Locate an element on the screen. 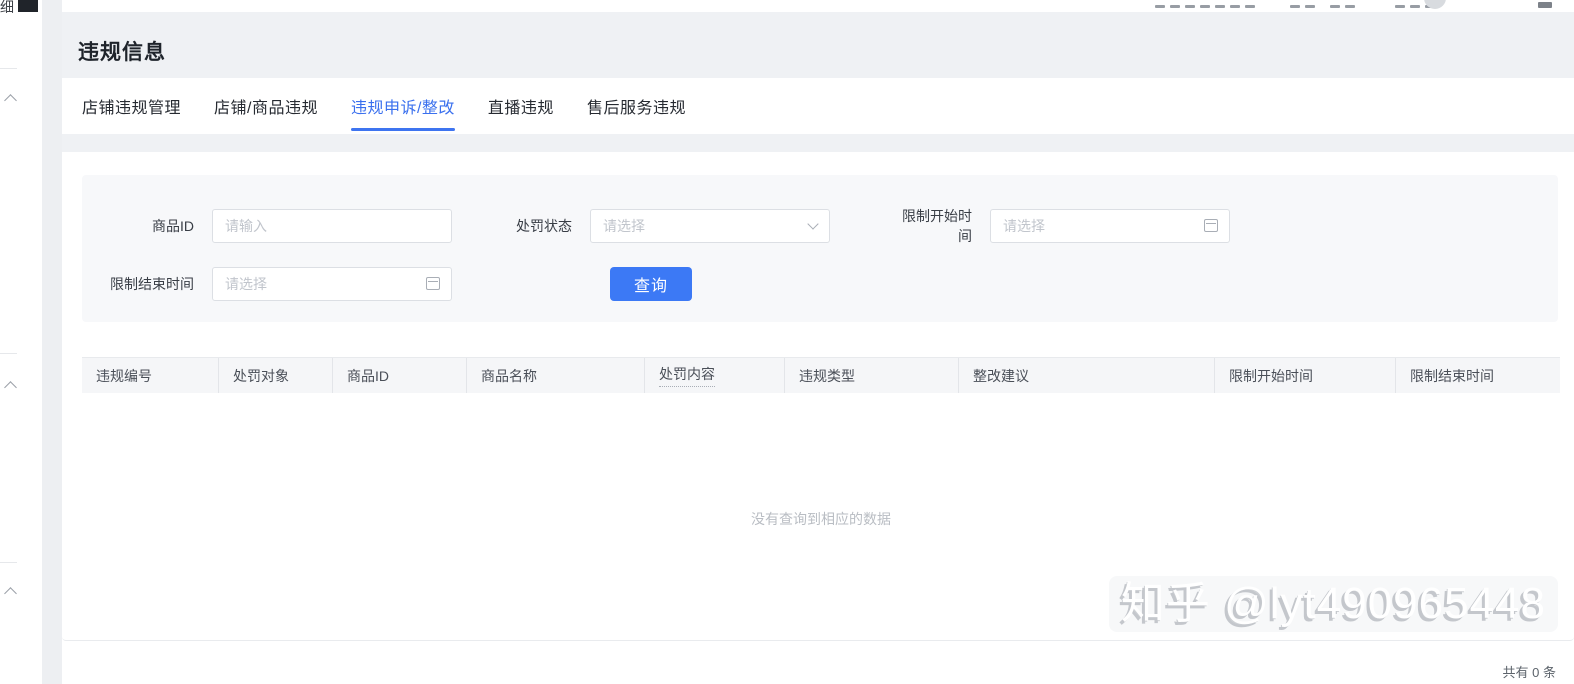 The height and width of the screenshot is (684, 1574). penalty-content-tooltip-trigger: 处罚内容 is located at coordinates (687, 375).